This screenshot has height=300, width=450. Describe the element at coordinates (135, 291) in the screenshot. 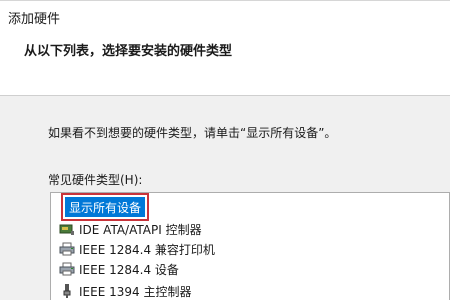

I see `list-item-label: IEEE 1394 主控制器` at that location.